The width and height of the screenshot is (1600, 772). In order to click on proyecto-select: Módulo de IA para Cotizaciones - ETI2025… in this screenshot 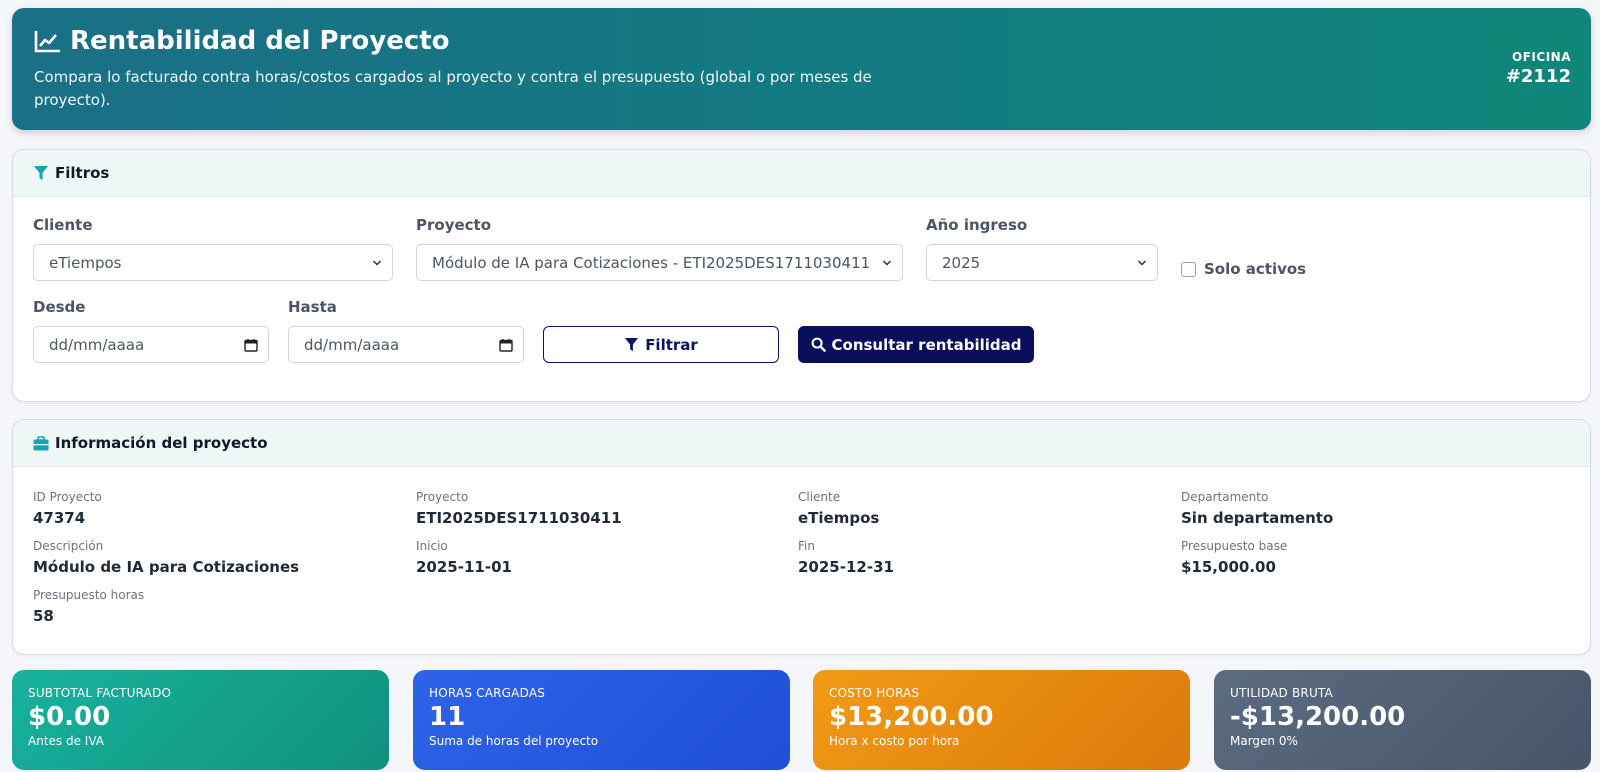, I will do `click(659, 262)`.